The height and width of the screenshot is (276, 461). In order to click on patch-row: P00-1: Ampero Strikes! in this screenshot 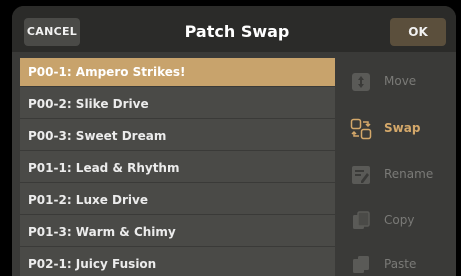, I will do `click(177, 72)`.